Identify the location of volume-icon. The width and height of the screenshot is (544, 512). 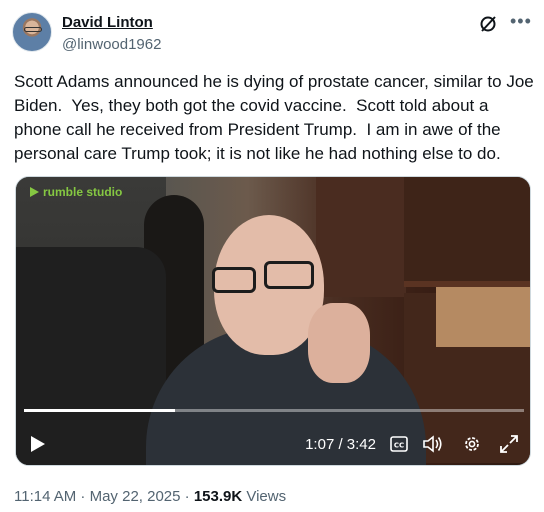
(433, 444).